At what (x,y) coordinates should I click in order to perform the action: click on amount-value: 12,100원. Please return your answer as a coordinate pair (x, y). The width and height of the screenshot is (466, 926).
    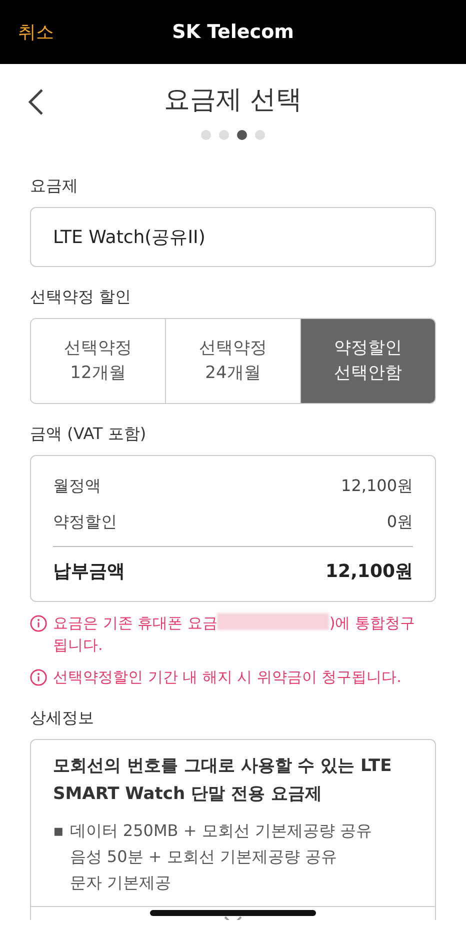
    Looking at the image, I should click on (377, 486).